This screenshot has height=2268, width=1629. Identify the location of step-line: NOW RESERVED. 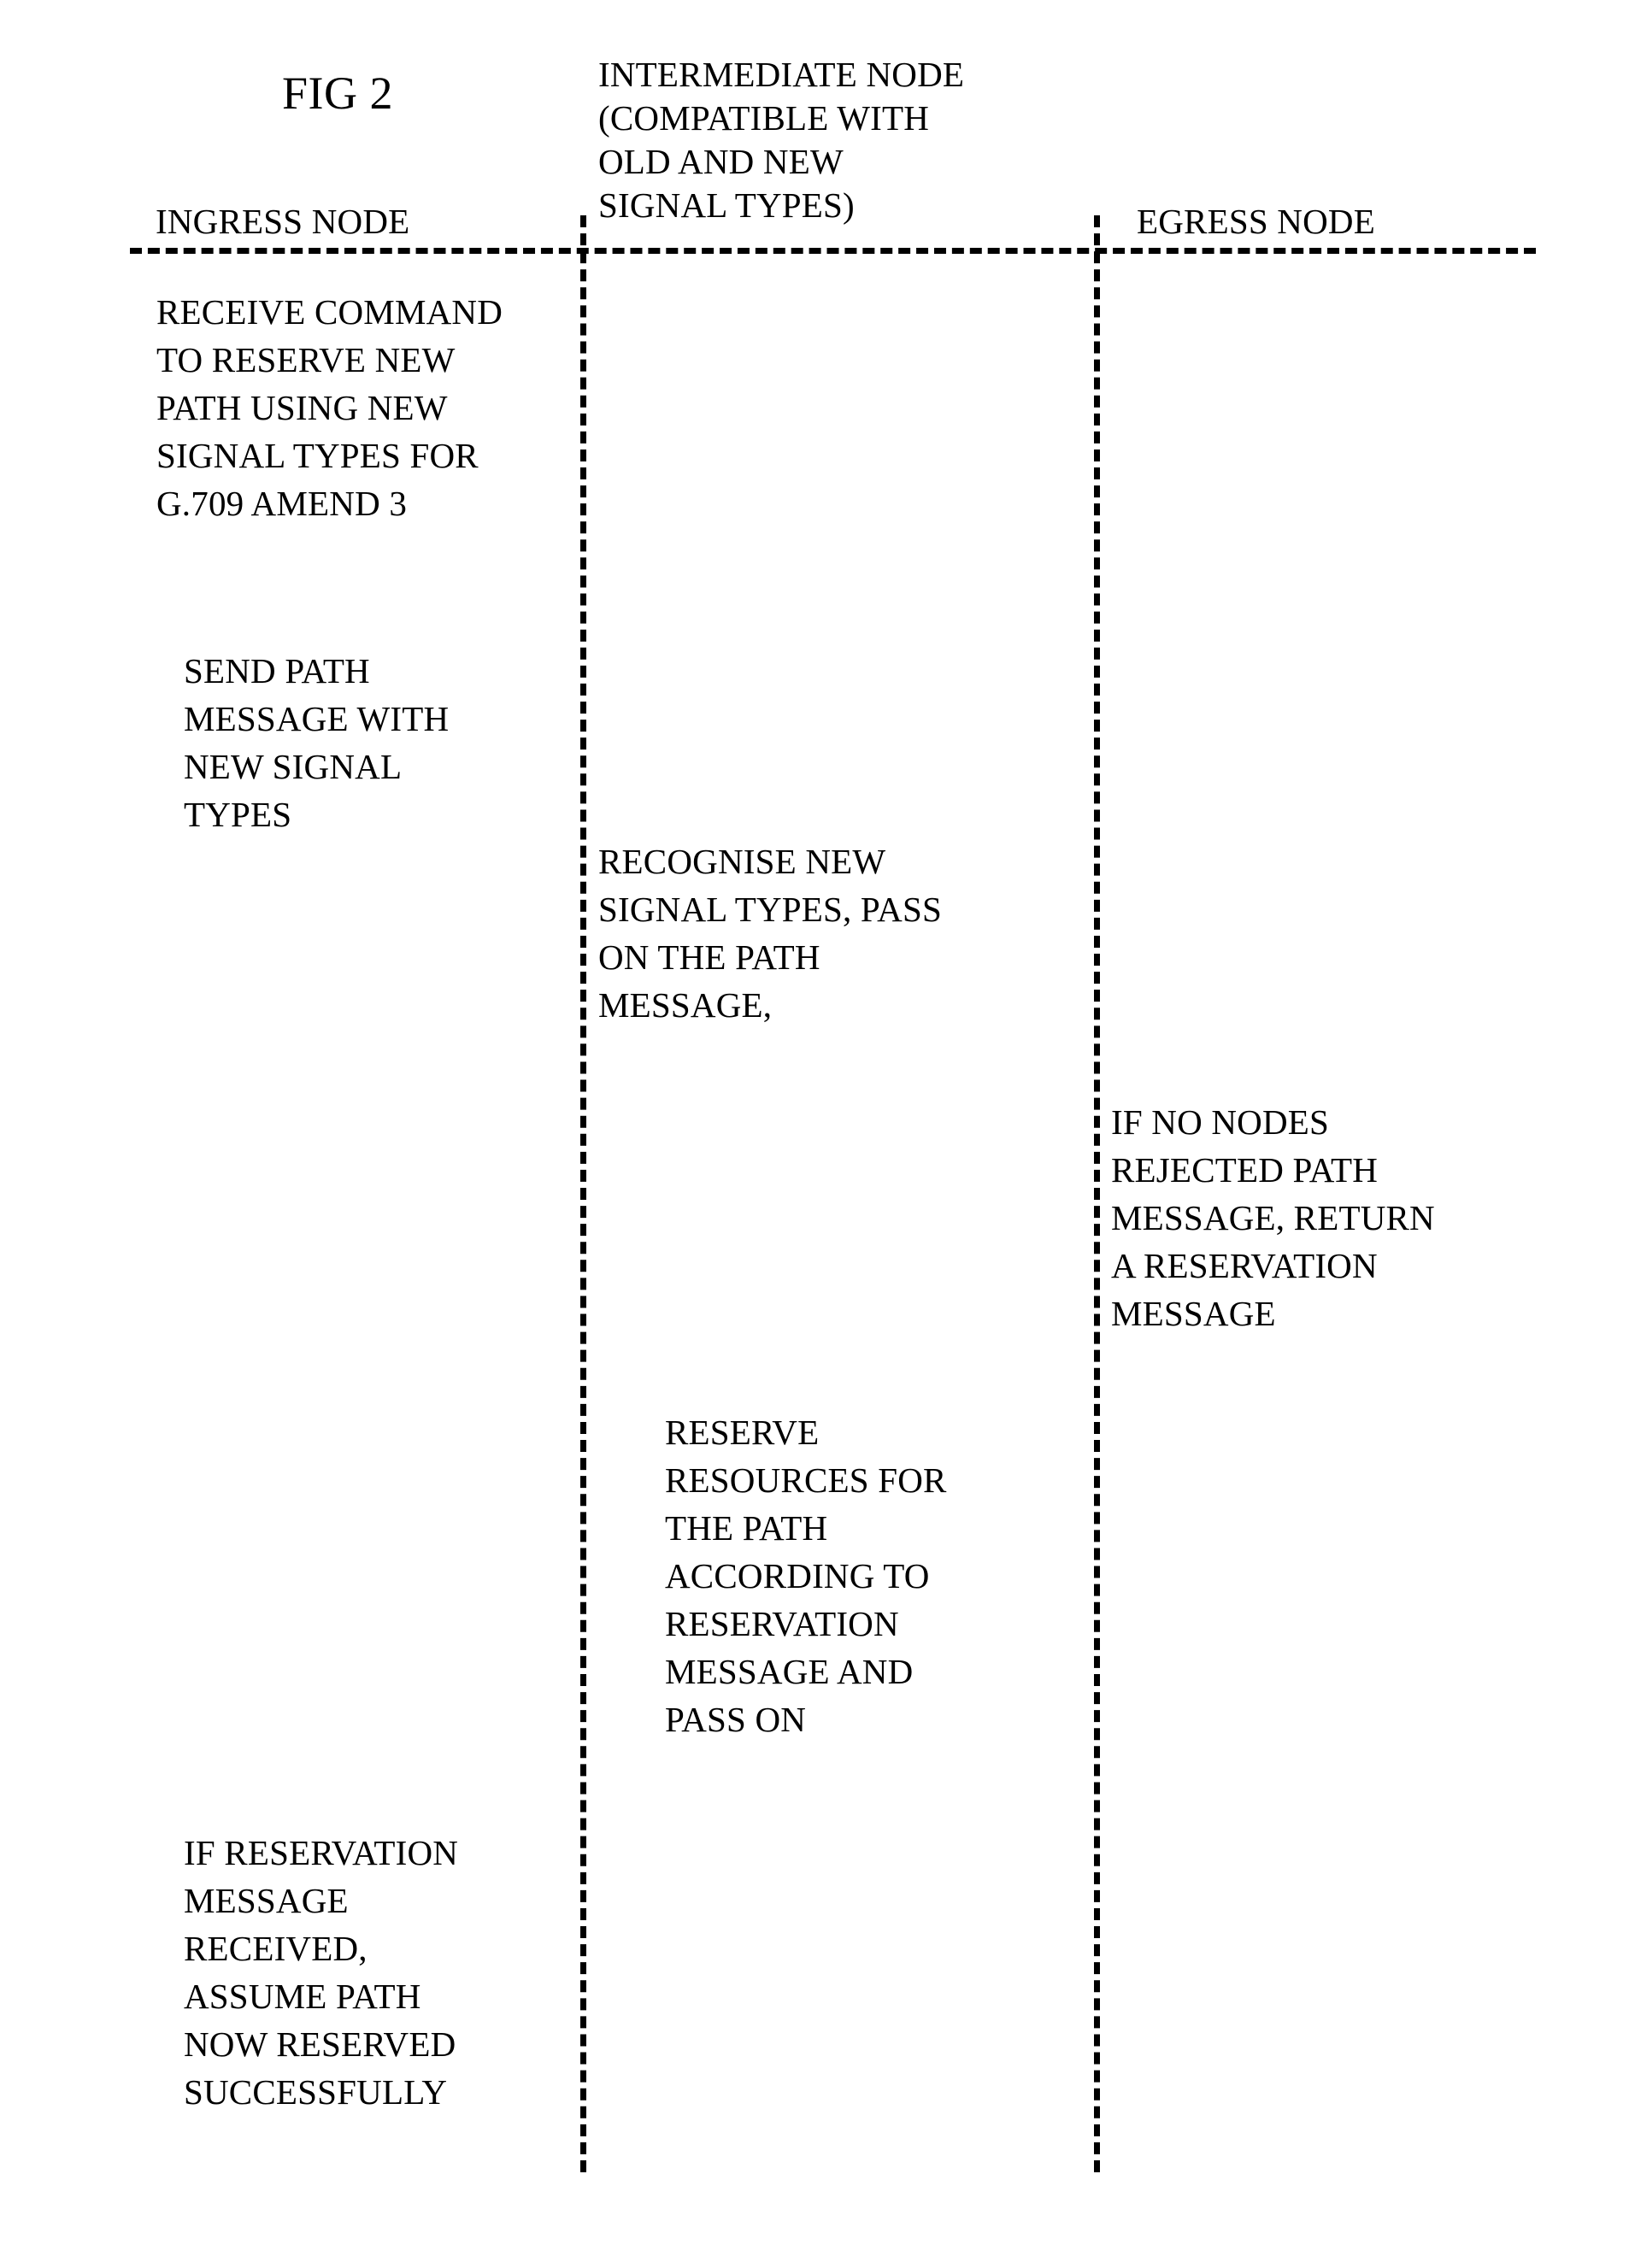
(320, 2044).